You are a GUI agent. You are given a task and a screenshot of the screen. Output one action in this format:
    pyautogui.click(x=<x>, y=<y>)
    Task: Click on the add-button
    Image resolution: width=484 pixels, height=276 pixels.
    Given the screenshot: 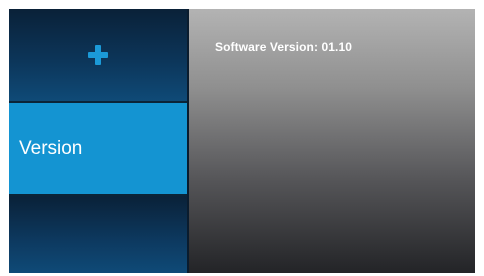 What is the action you would take?
    pyautogui.click(x=98, y=55)
    